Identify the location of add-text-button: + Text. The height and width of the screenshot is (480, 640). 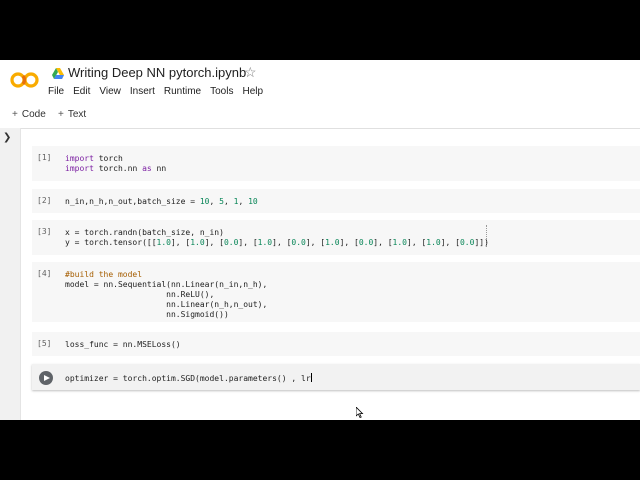
(72, 114).